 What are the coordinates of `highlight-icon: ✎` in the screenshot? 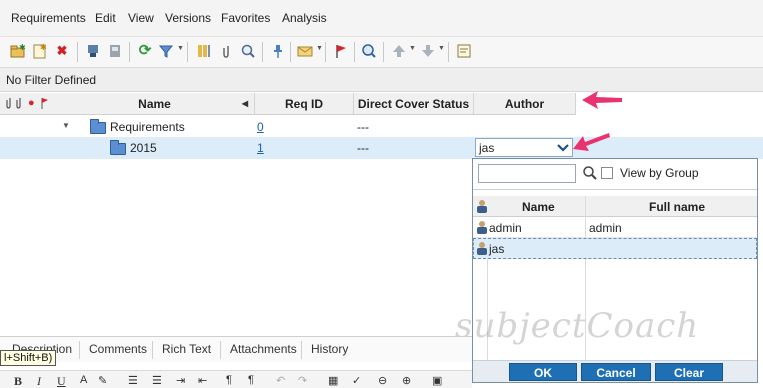 It's located at (102, 380).